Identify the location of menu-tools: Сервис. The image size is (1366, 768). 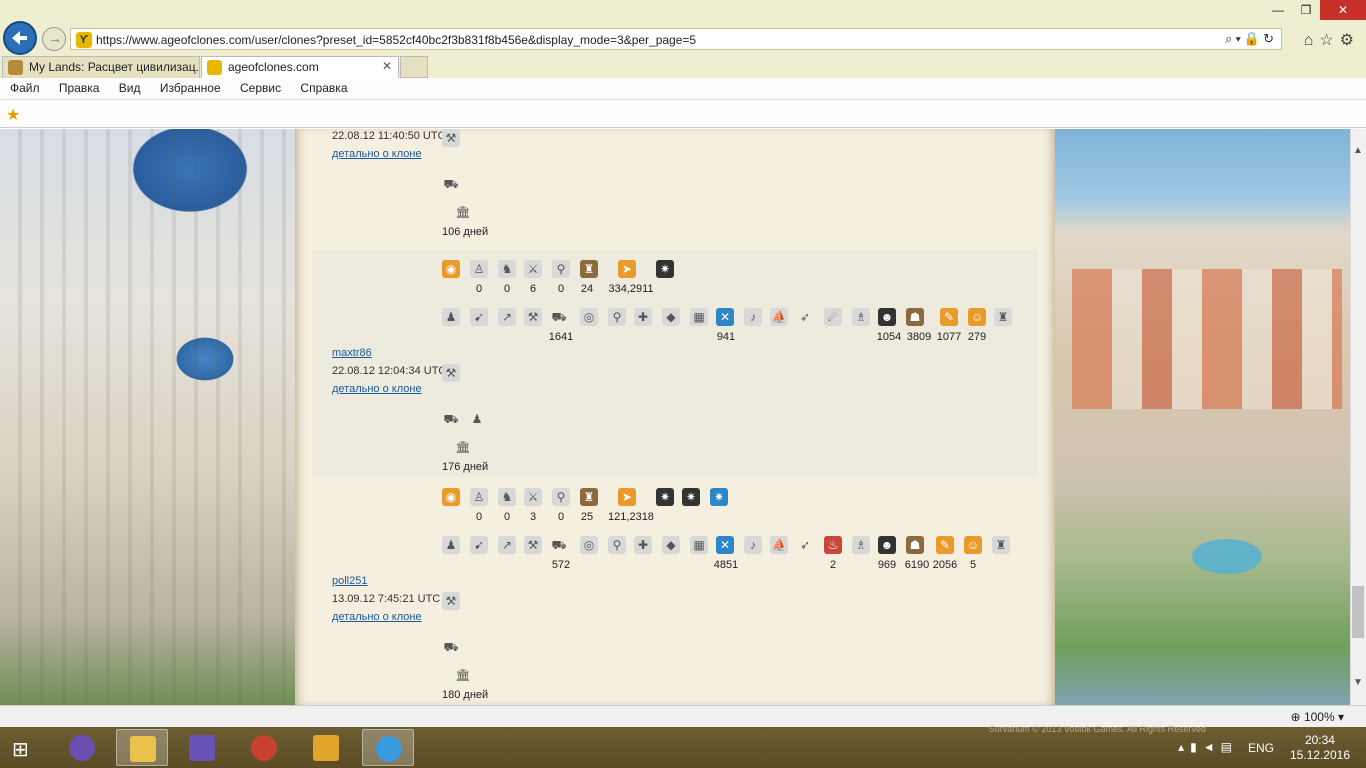
(255, 86).